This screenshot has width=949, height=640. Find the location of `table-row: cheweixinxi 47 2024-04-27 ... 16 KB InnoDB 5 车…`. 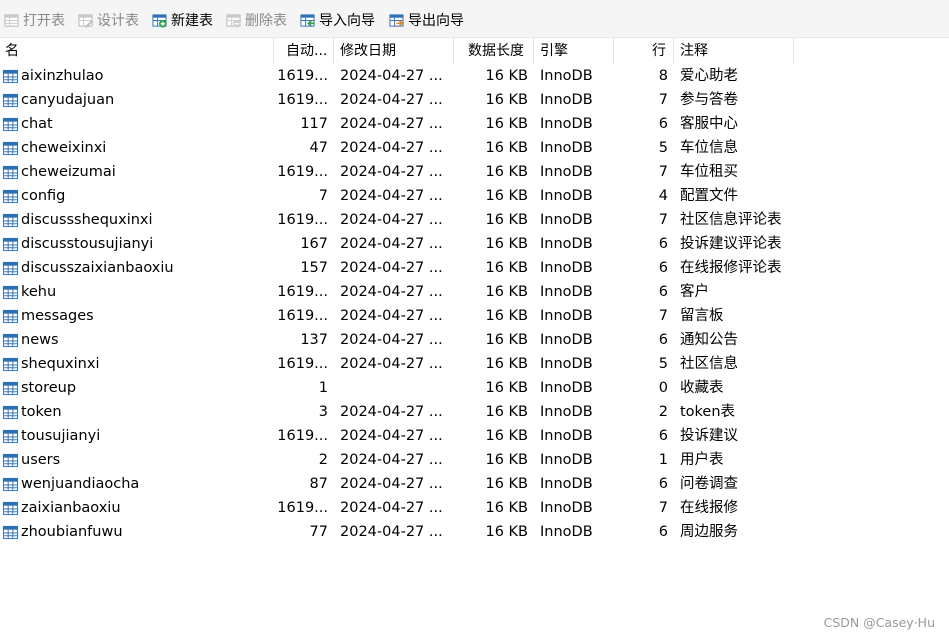

table-row: cheweixinxi 47 2024-04-27 ... 16 KB InnoDB 5 车… is located at coordinates (474, 148).